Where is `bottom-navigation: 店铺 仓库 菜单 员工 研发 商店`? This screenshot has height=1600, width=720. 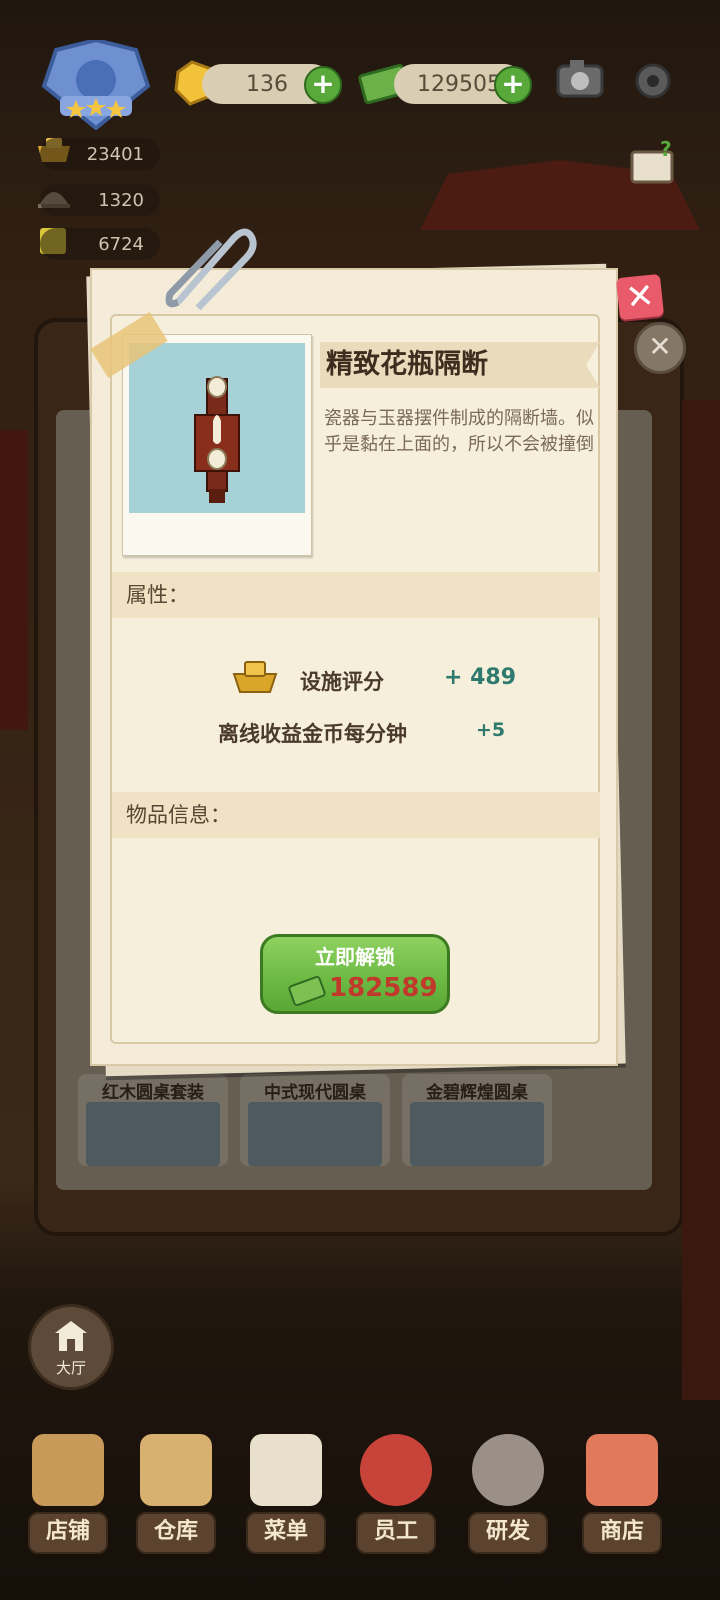 bottom-navigation: 店铺 仓库 菜单 员工 研发 商店 is located at coordinates (360, 1510).